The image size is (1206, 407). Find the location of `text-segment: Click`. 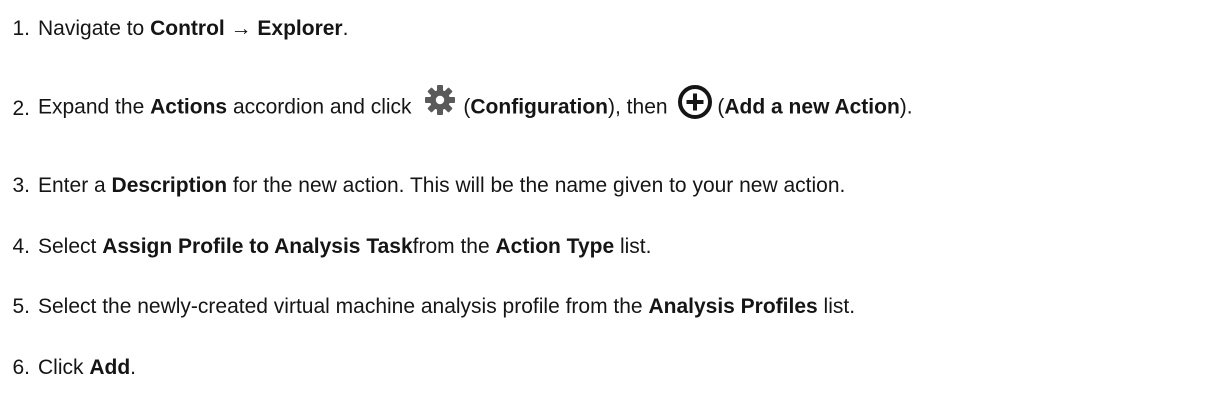

text-segment: Click is located at coordinates (64, 367).